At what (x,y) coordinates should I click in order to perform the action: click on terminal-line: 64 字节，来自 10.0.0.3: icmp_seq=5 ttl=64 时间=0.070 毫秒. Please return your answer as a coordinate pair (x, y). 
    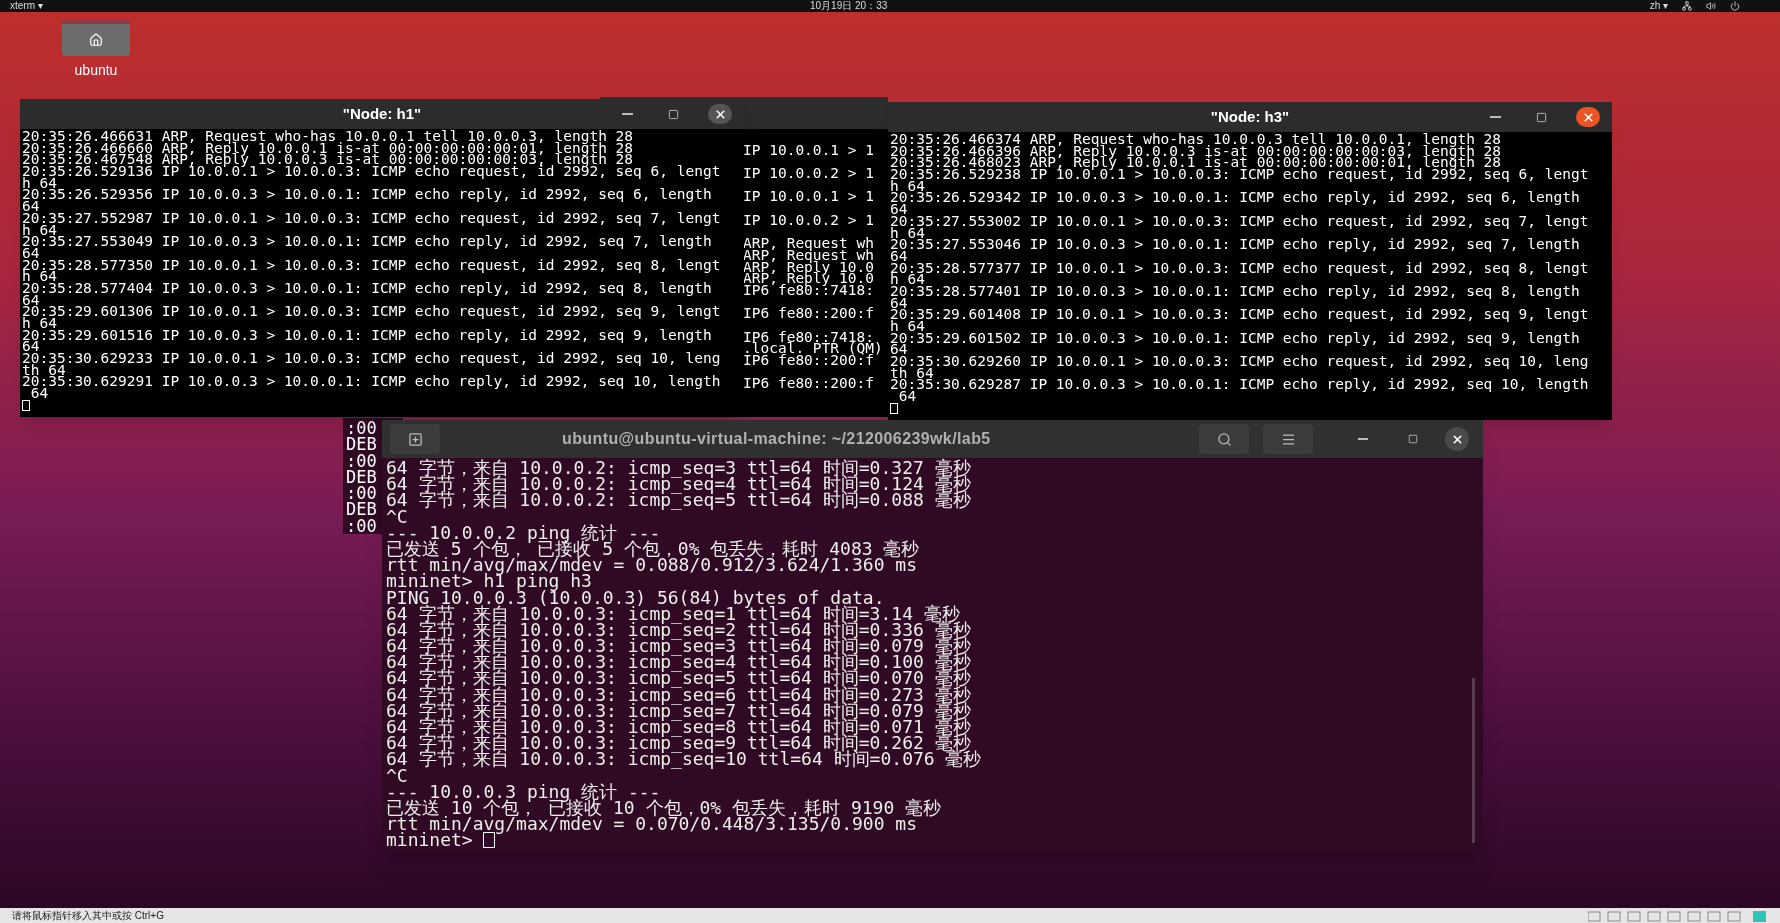
    Looking at the image, I should click on (678, 678).